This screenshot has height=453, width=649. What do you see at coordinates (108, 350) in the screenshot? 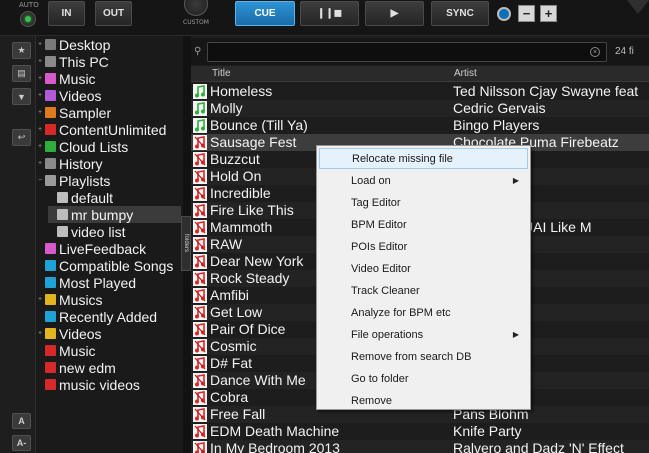
I see `tree-item: Music` at bounding box center [108, 350].